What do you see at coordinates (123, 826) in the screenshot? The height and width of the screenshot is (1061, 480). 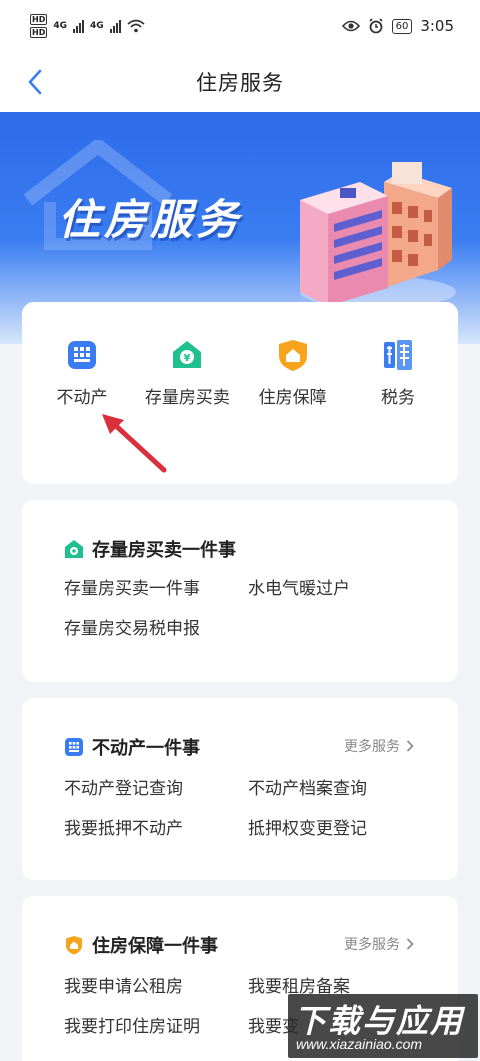 I see `service-link: 我要抵押不动产` at bounding box center [123, 826].